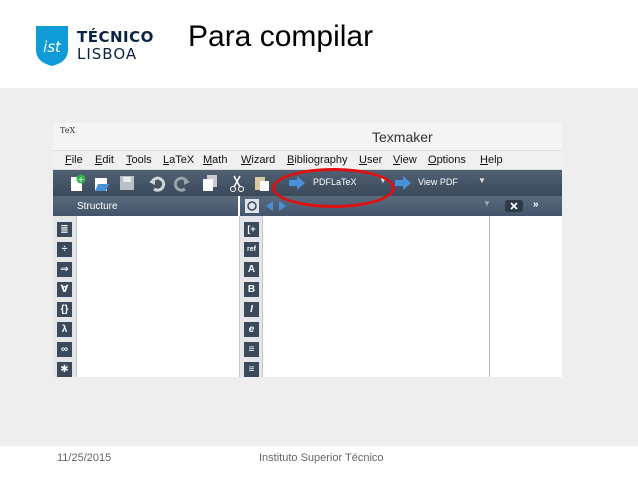 The height and width of the screenshot is (479, 638). I want to click on footer-date: 11/25/2015, so click(84, 458).